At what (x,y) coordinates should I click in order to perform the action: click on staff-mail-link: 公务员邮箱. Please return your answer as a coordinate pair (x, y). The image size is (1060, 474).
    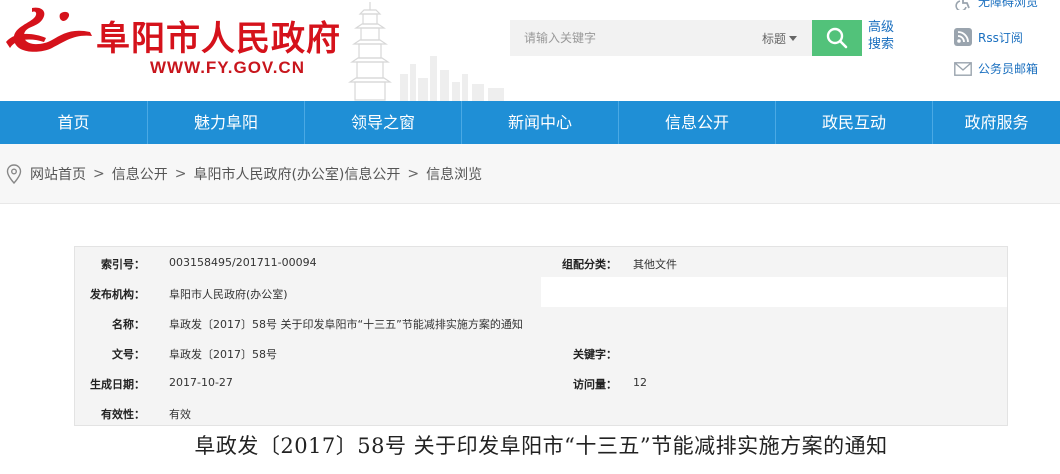
    Looking at the image, I should click on (996, 68).